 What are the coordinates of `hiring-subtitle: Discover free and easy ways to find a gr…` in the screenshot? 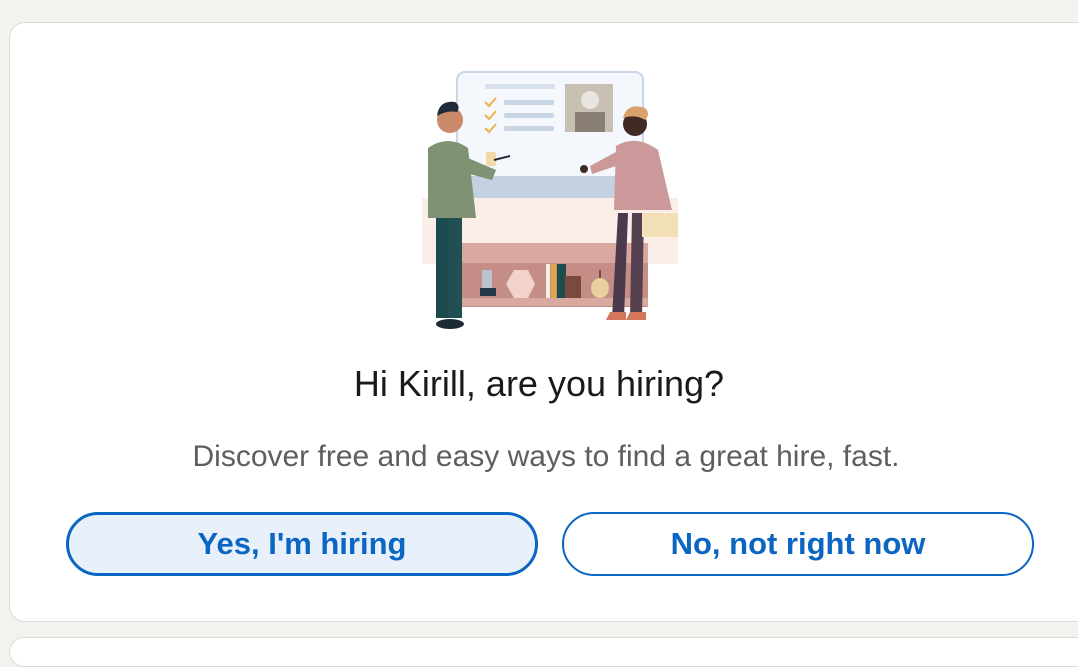 It's located at (546, 456).